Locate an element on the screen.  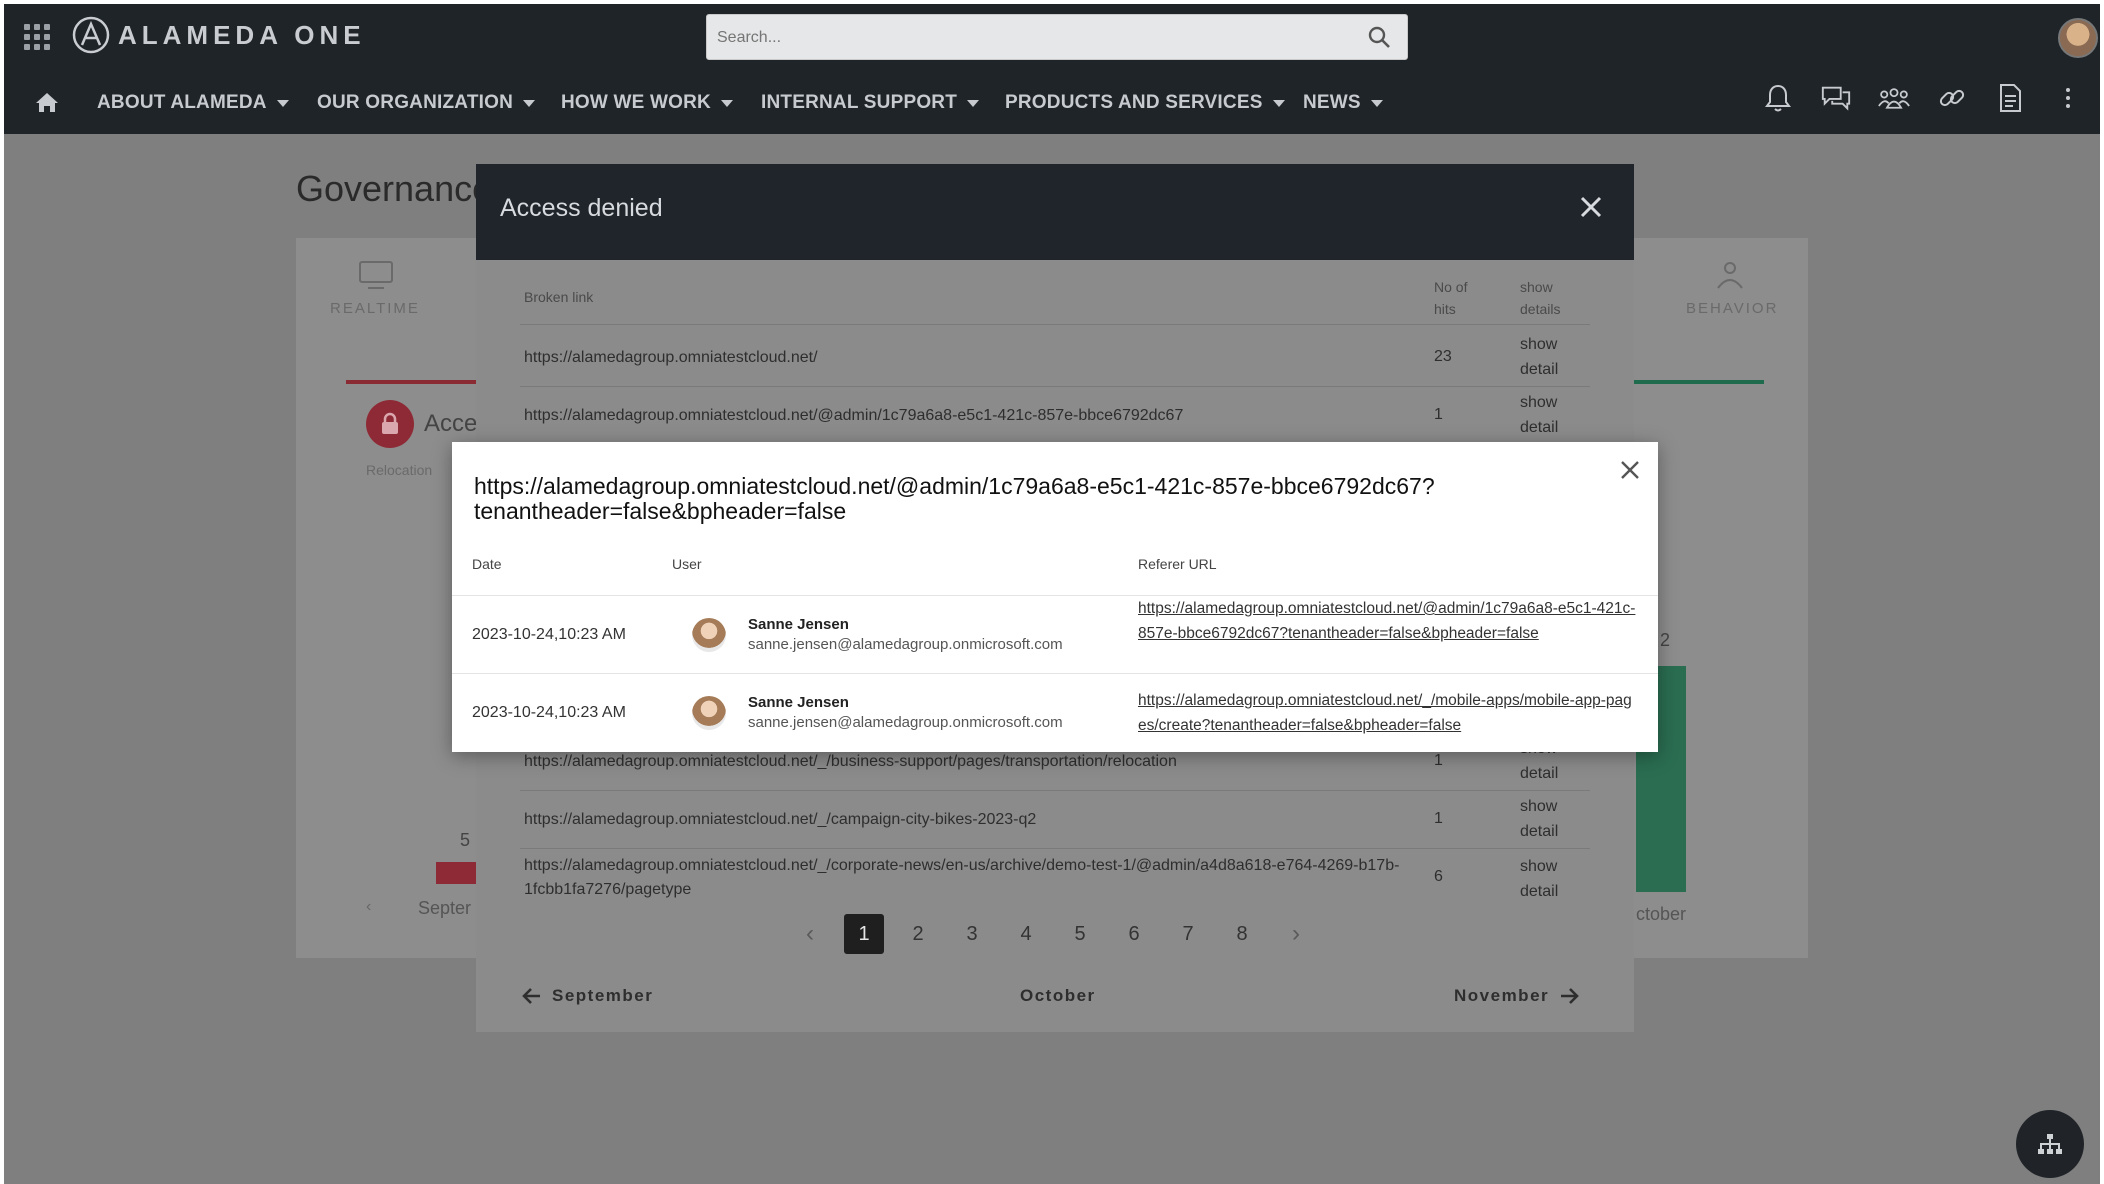
page-button: 4 is located at coordinates (1026, 934).